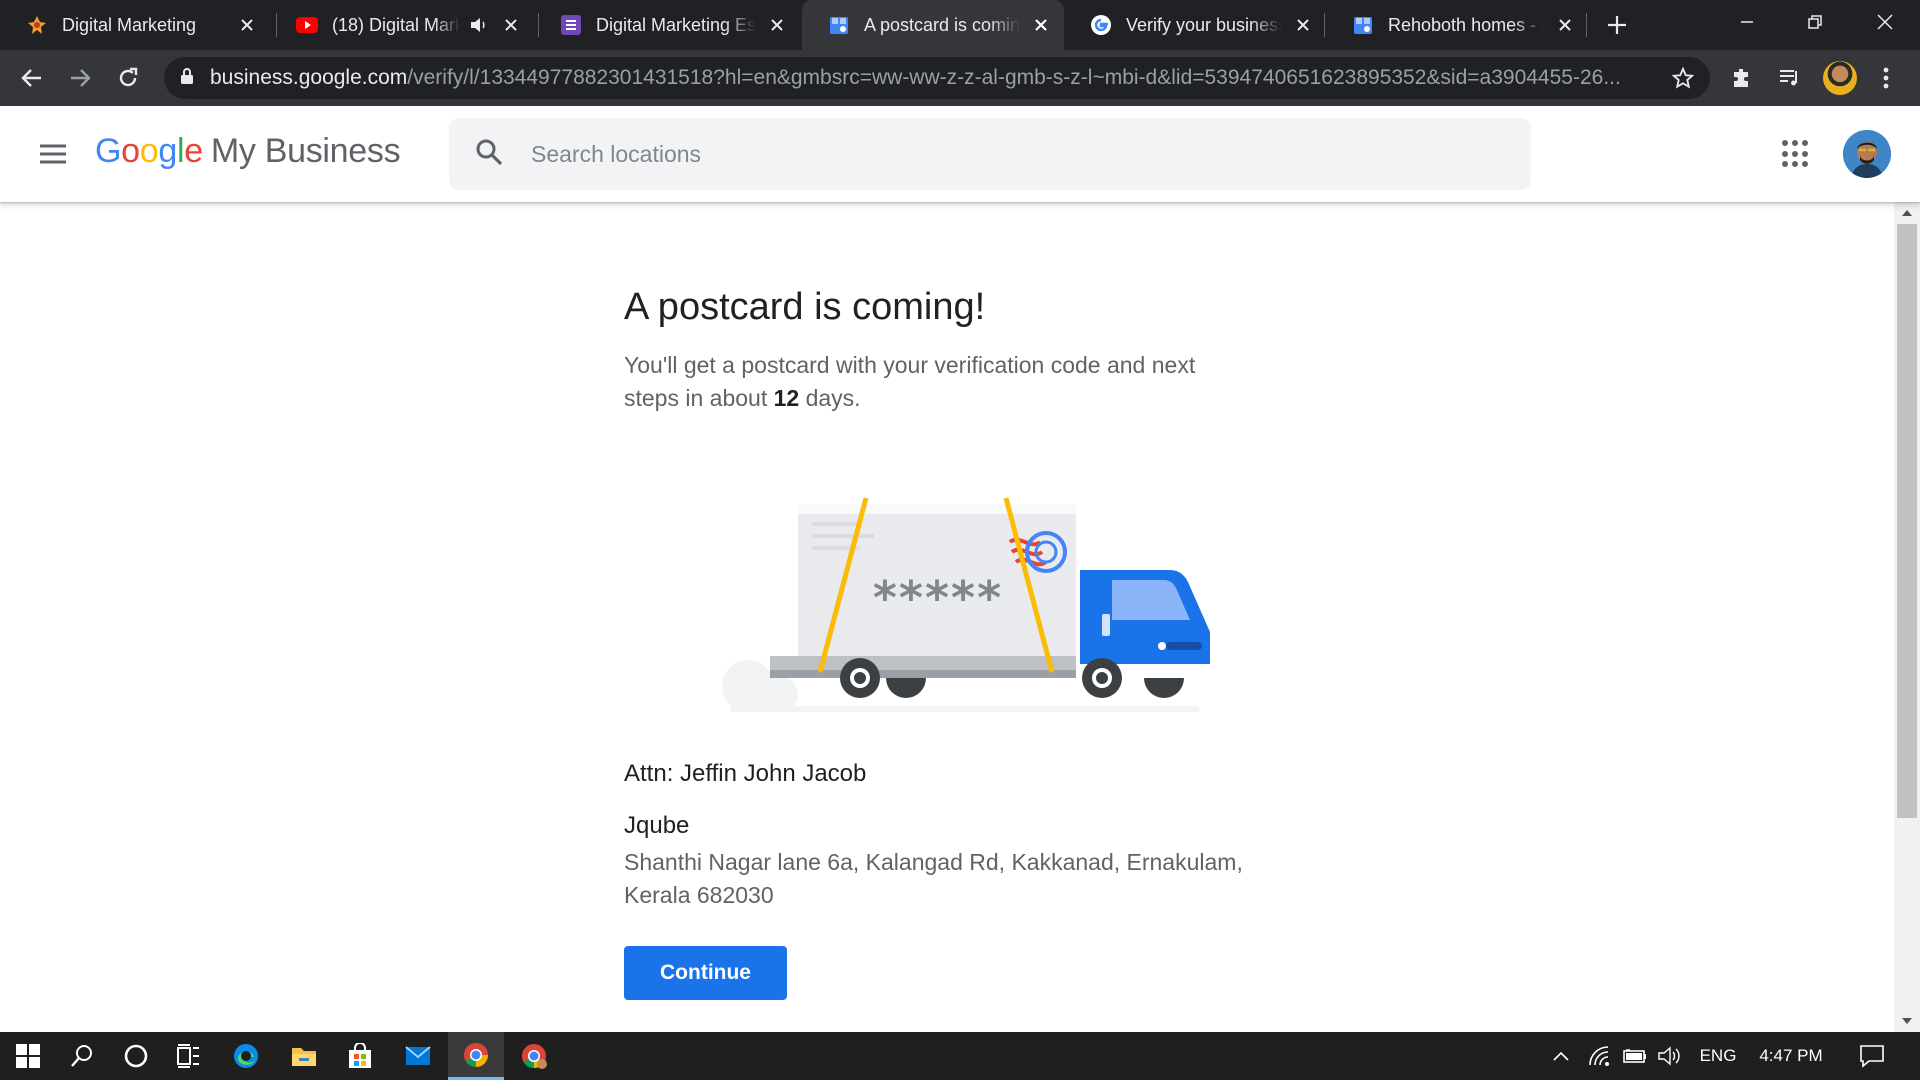 This screenshot has width=1920, height=1080. I want to click on main-menu-icon, so click(53, 154).